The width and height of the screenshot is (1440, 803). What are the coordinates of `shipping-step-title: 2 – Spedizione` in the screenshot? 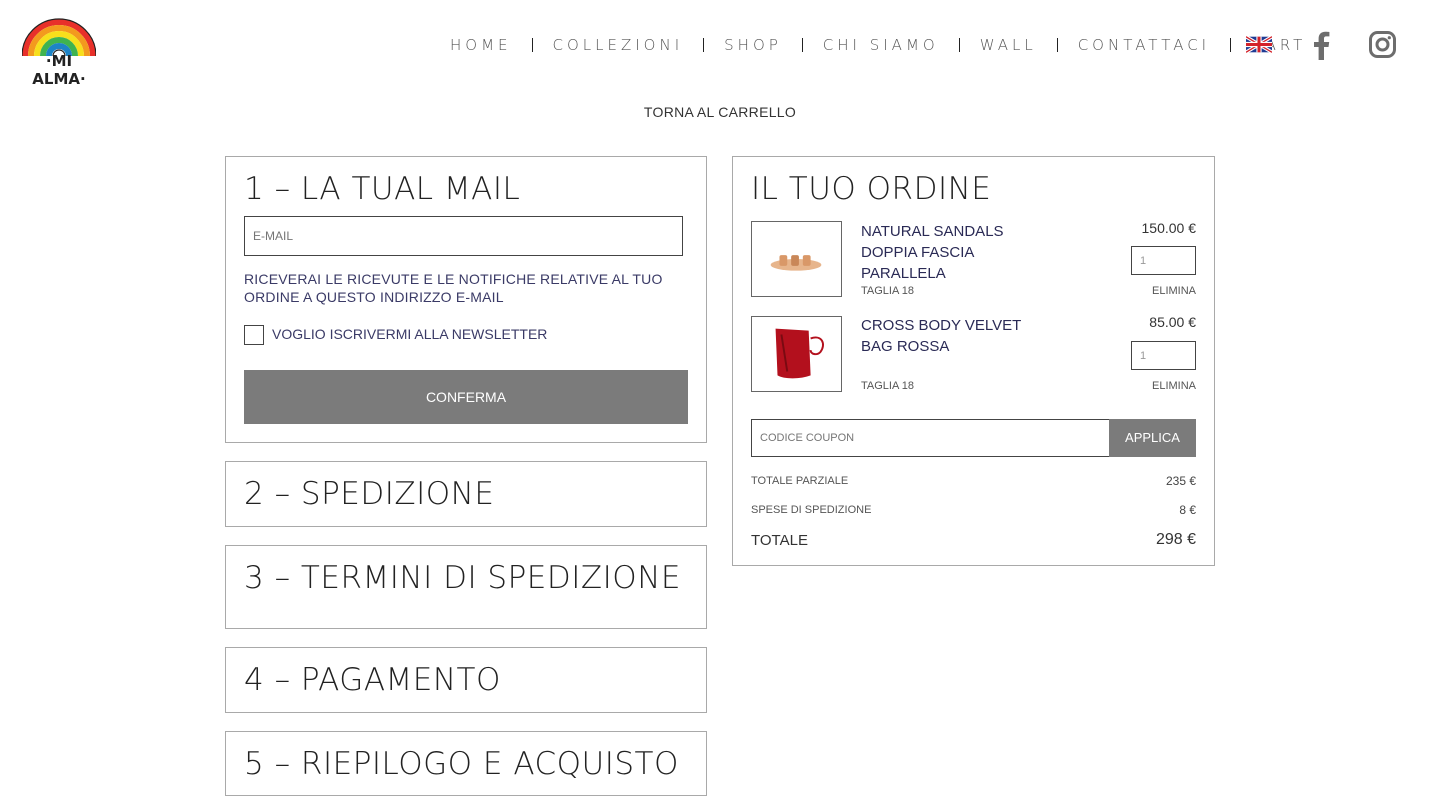 It's located at (369, 494).